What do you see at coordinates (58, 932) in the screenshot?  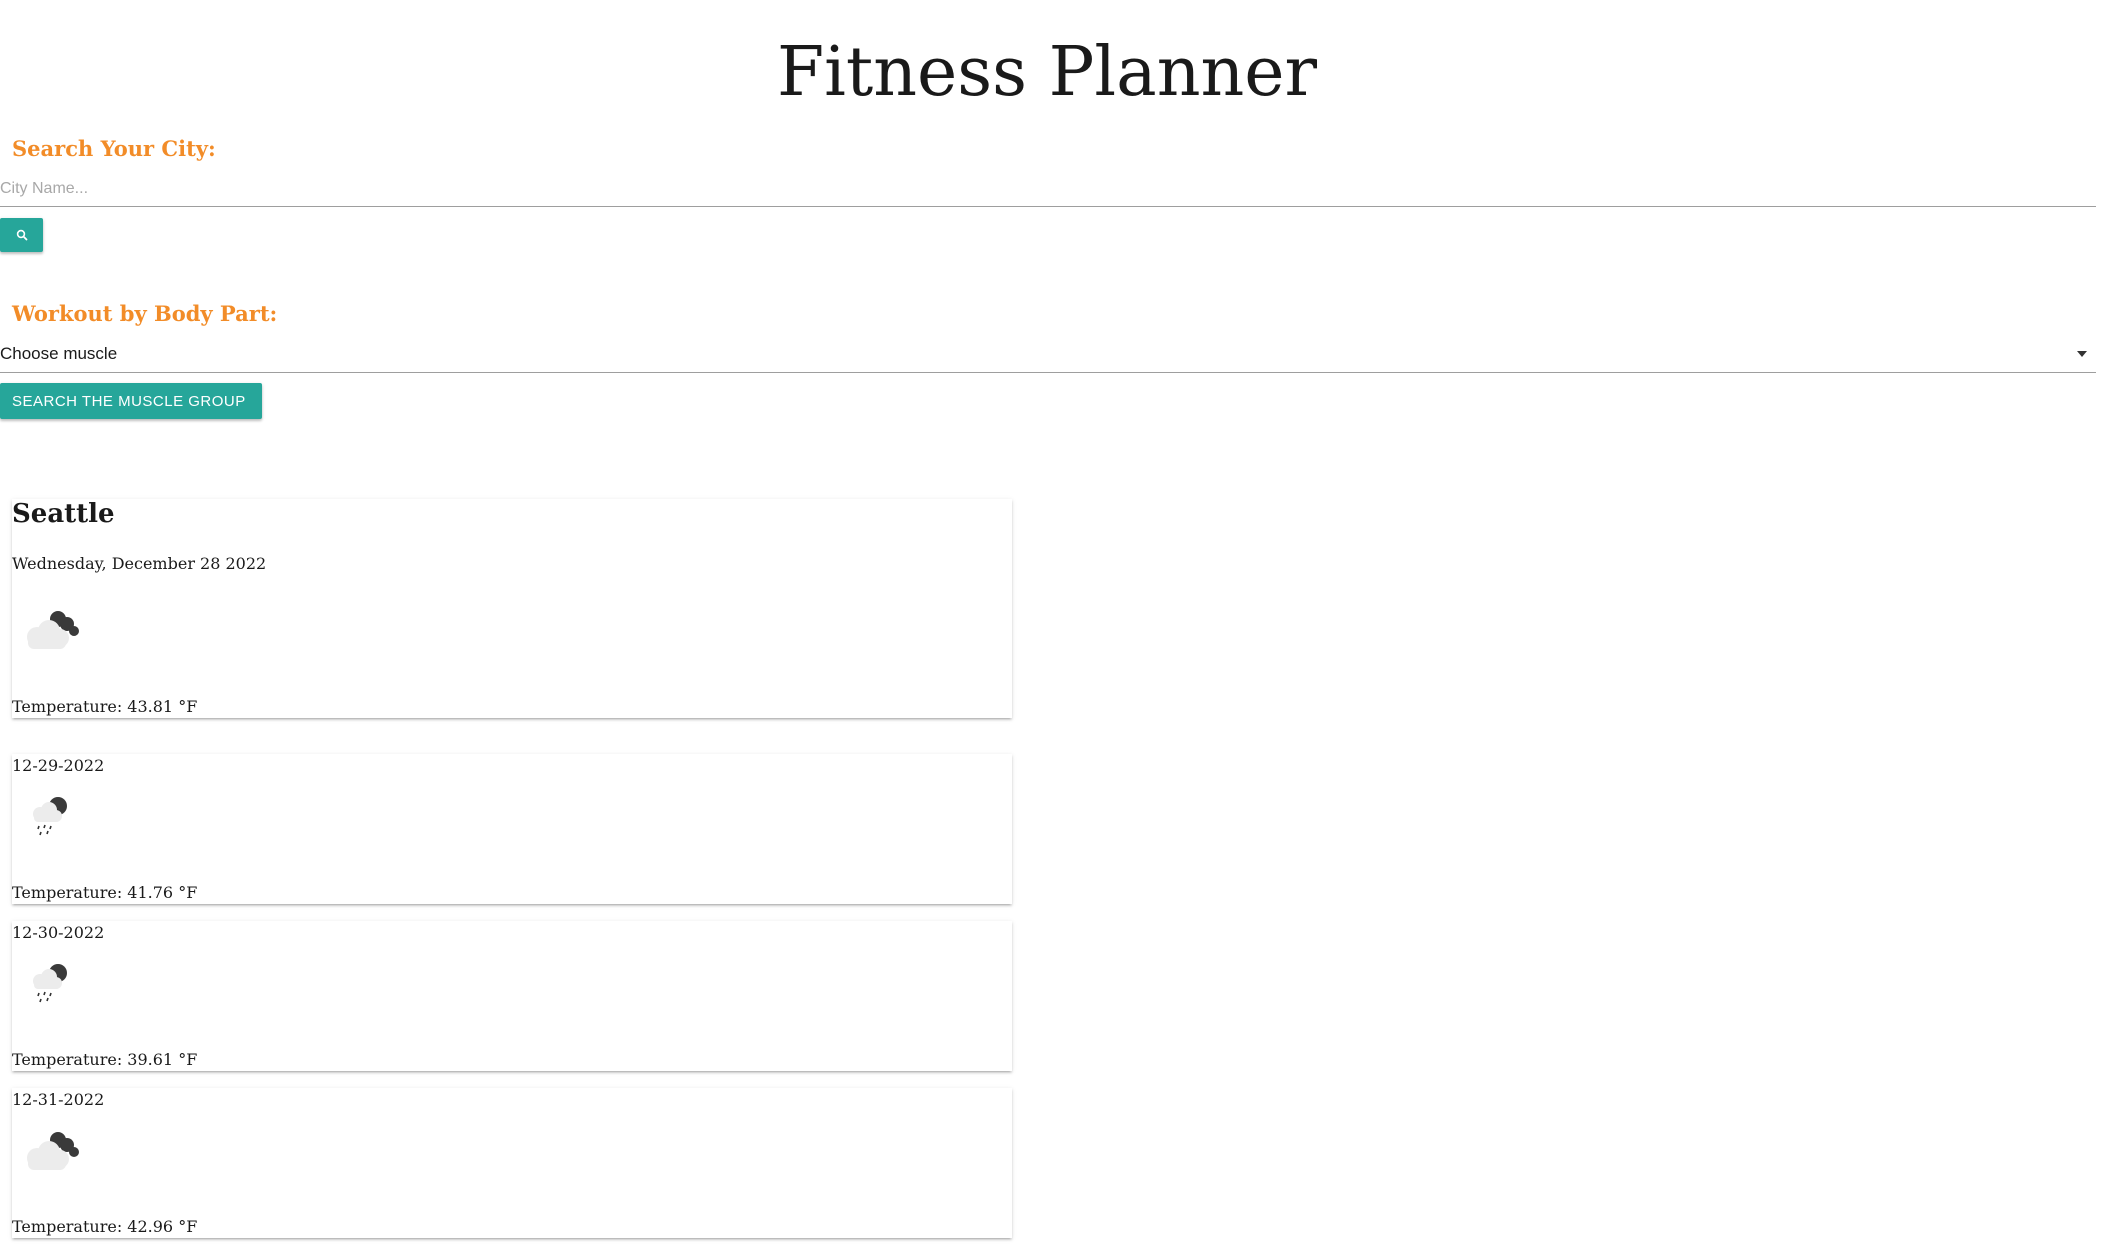 I see `forecast-date: 12-30-2022` at bounding box center [58, 932].